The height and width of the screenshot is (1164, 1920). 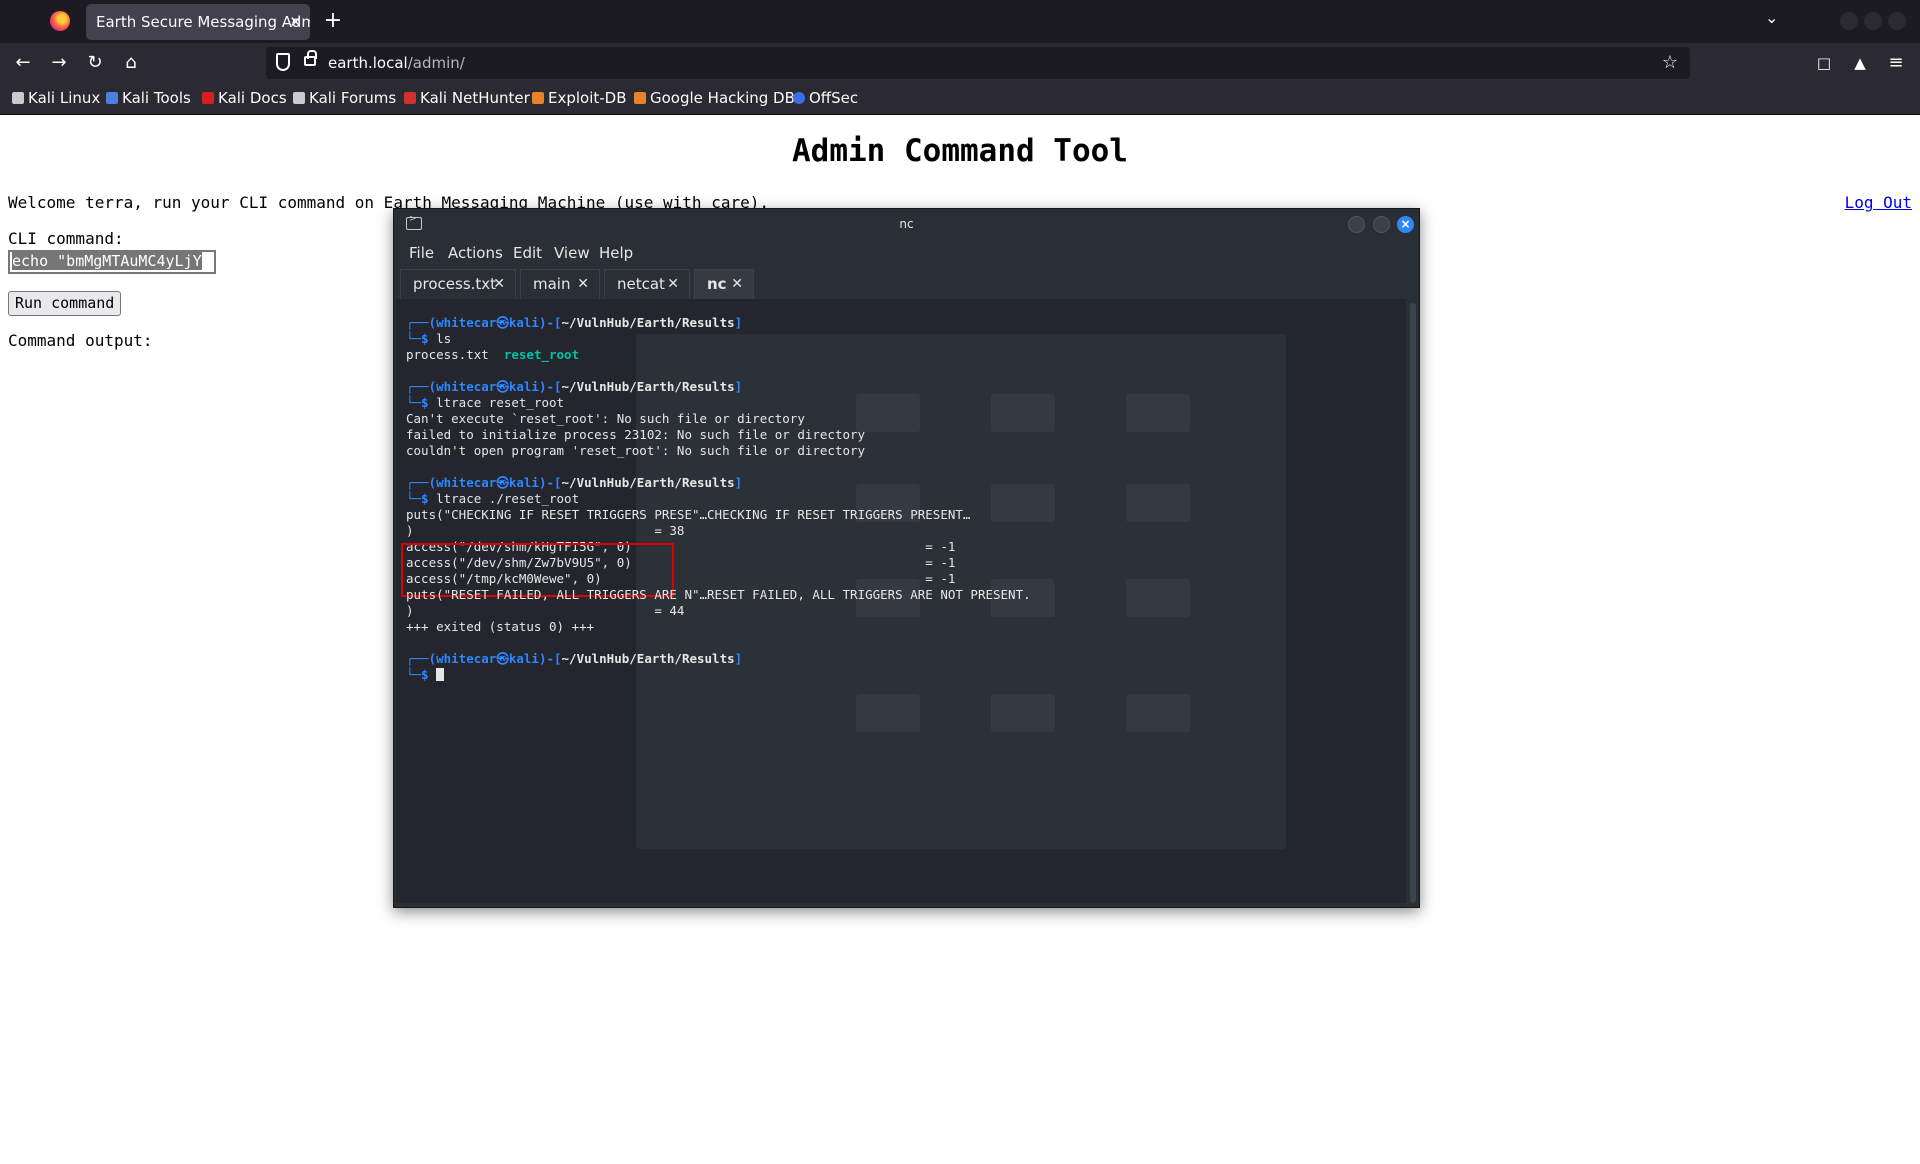 I want to click on command-output-label: Command output:, so click(x=80, y=340).